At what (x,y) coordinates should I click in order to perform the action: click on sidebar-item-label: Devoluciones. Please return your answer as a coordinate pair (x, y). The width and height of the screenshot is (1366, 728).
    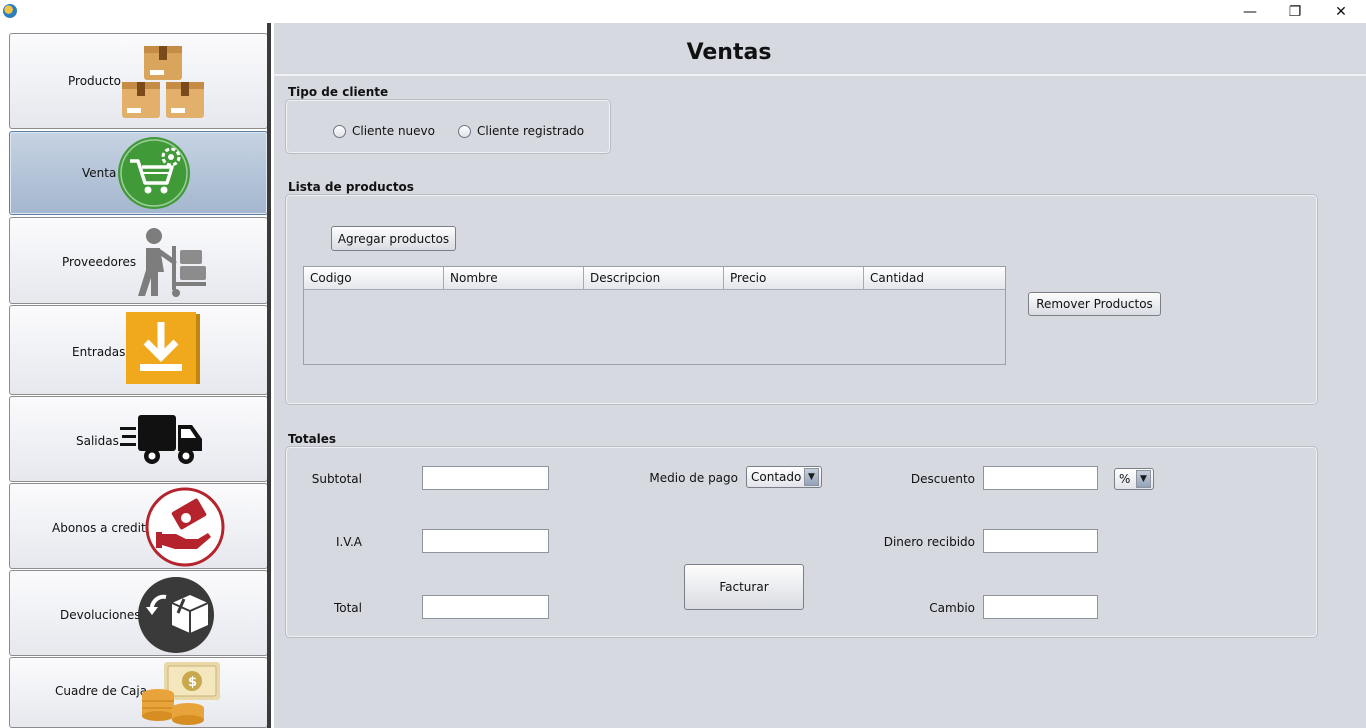
    Looking at the image, I should click on (100, 615).